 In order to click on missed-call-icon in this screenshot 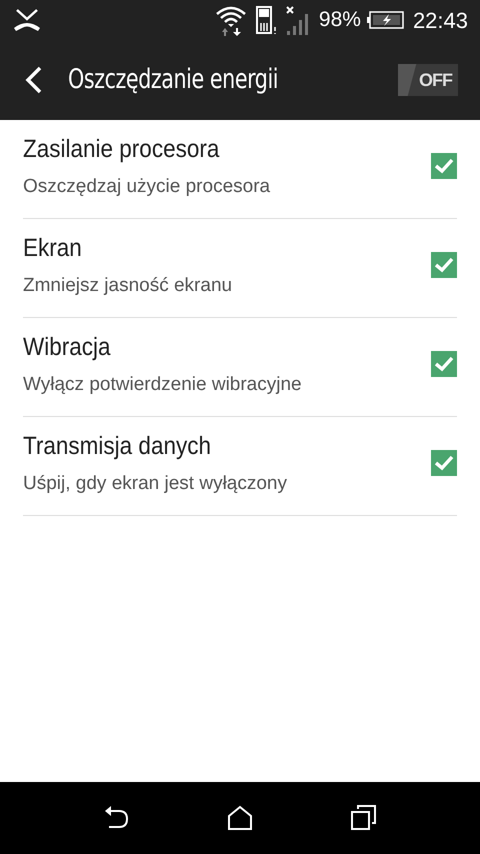, I will do `click(27, 20)`.